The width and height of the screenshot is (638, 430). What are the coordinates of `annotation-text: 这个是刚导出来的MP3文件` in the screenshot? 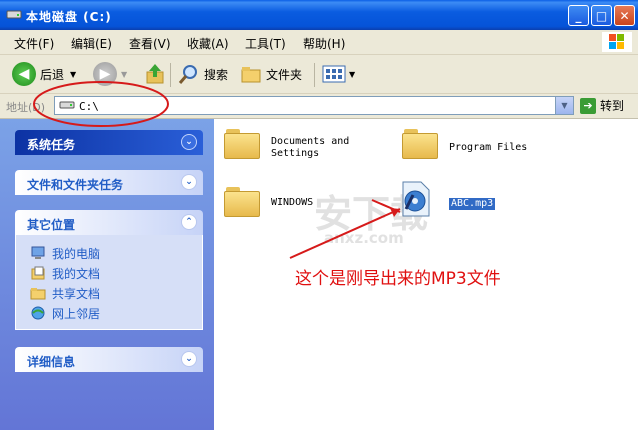 It's located at (398, 279).